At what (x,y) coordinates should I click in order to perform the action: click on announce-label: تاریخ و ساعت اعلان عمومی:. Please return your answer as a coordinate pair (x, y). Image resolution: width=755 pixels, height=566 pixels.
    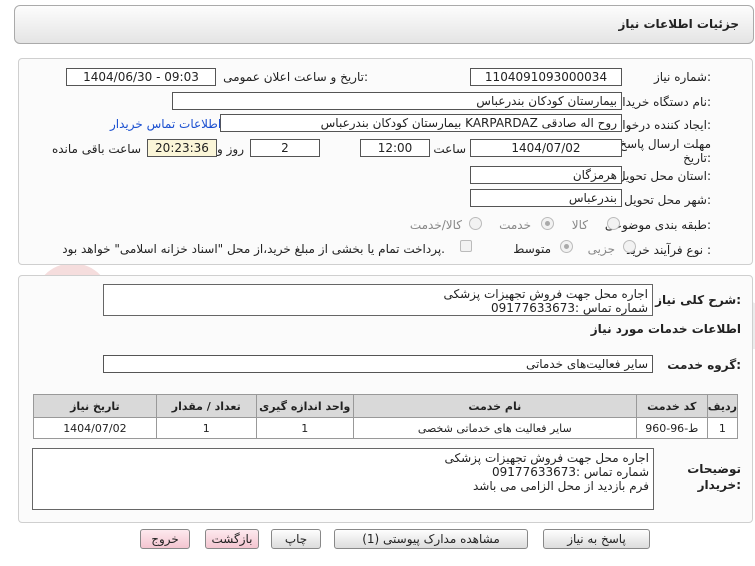
    Looking at the image, I should click on (295, 77).